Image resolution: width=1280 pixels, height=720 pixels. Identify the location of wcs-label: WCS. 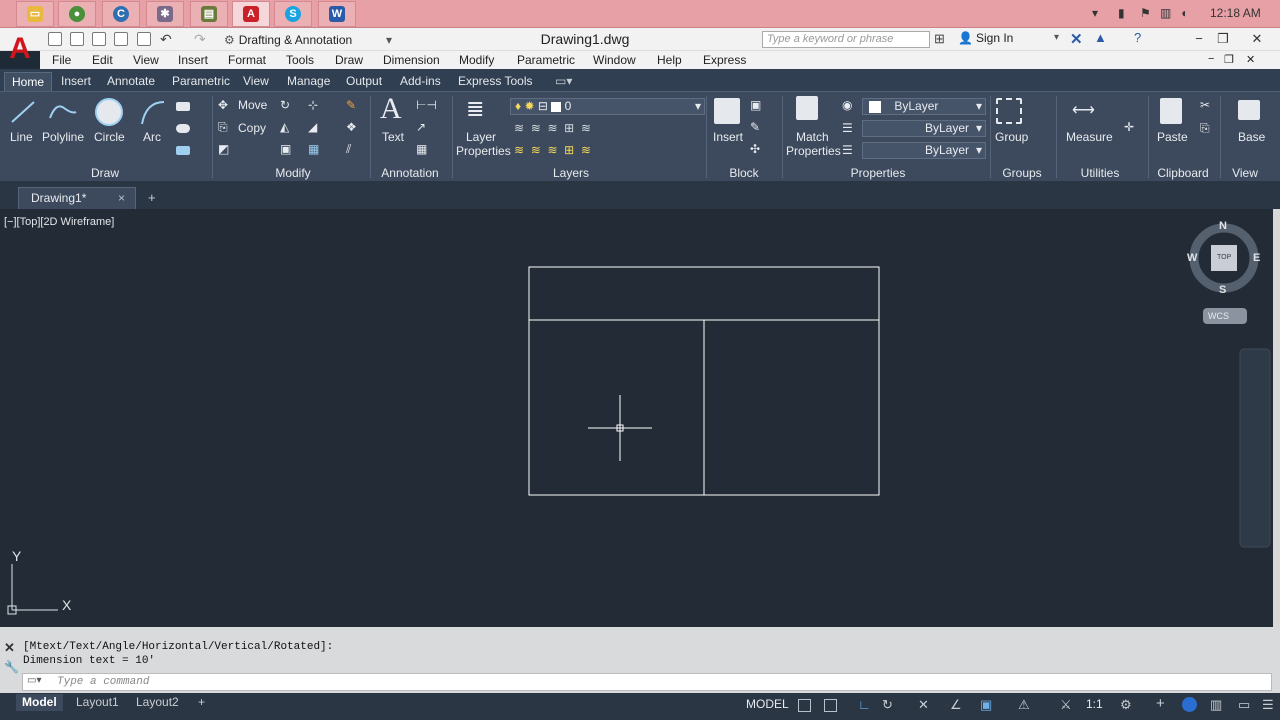
(1218, 316).